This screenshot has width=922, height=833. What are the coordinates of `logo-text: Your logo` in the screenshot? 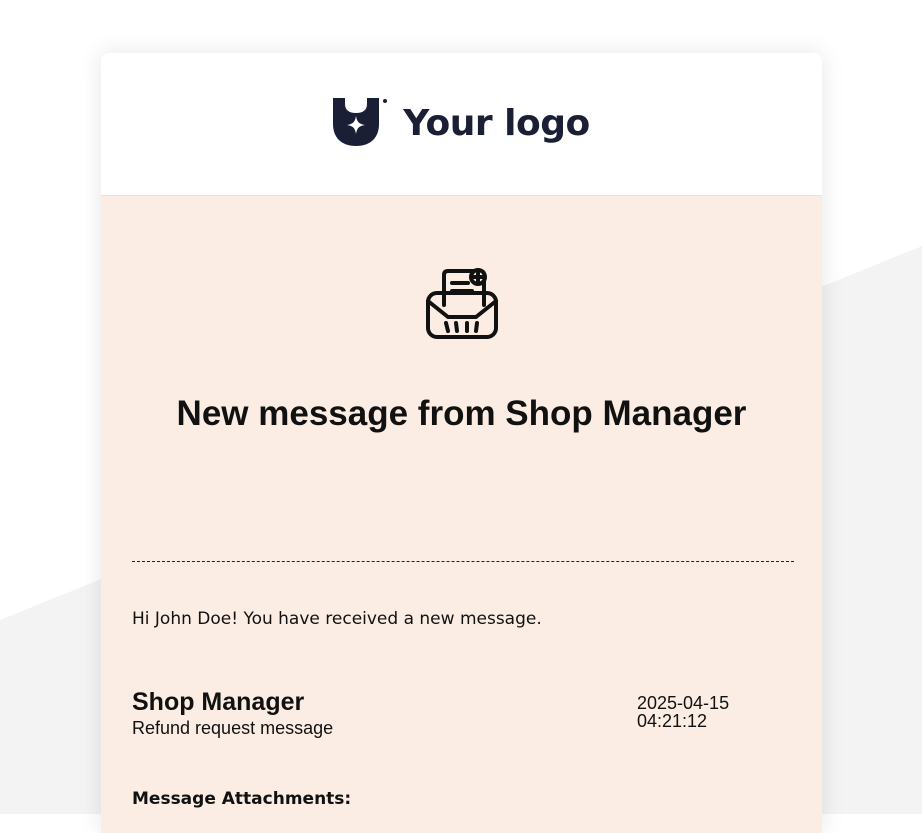 It's located at (496, 123).